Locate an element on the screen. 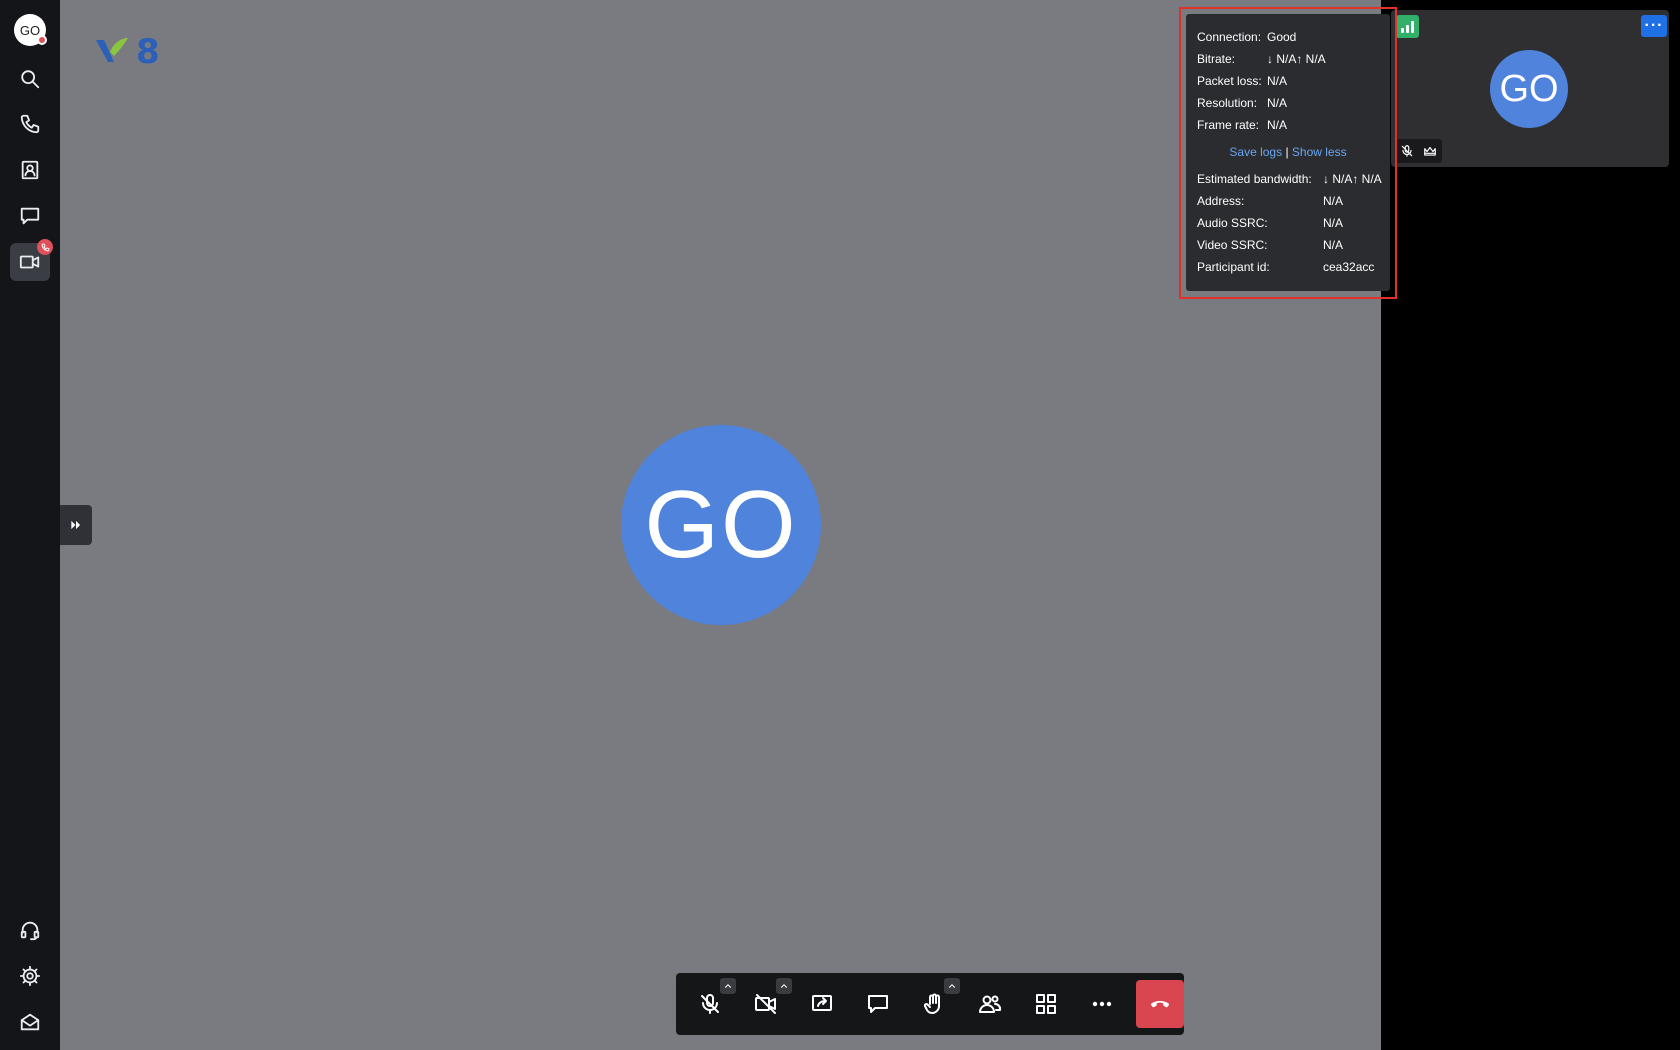 The height and width of the screenshot is (1050, 1680). sidebar-item-mail is located at coordinates (30, 1022).